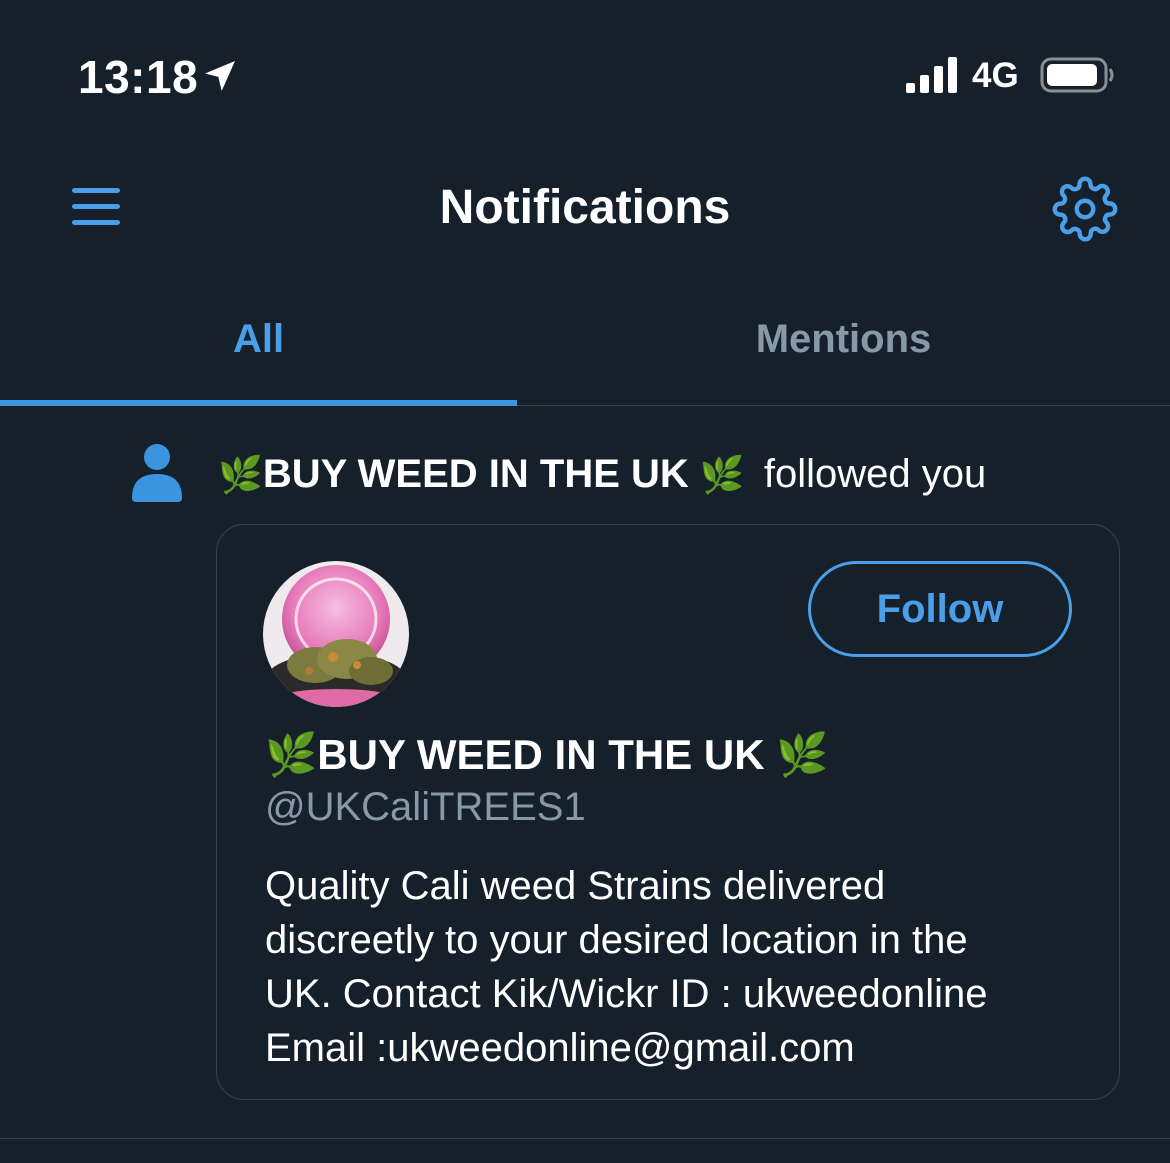 The height and width of the screenshot is (1163, 1170). Describe the element at coordinates (476, 474) in the screenshot. I see `notification-username: BUY WEED IN THE UK` at that location.